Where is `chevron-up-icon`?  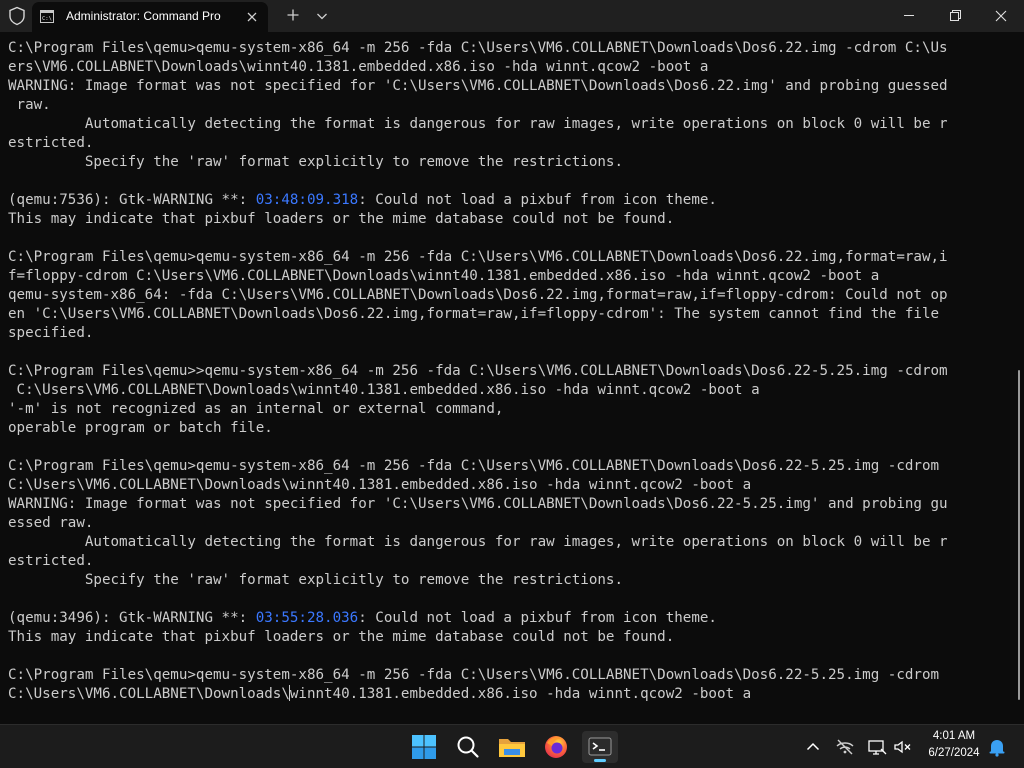 chevron-up-icon is located at coordinates (813, 746).